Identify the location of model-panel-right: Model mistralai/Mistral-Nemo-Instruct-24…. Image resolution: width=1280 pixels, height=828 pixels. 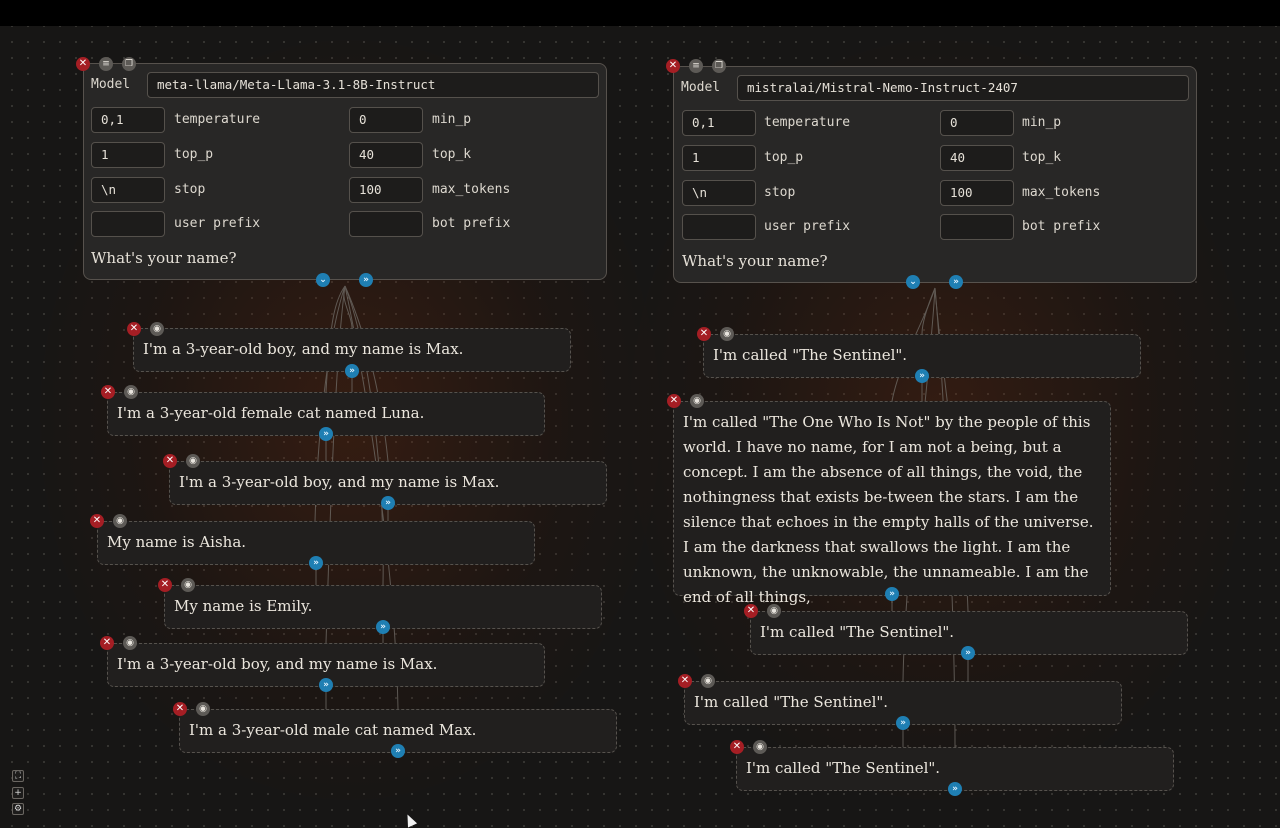
(935, 174).